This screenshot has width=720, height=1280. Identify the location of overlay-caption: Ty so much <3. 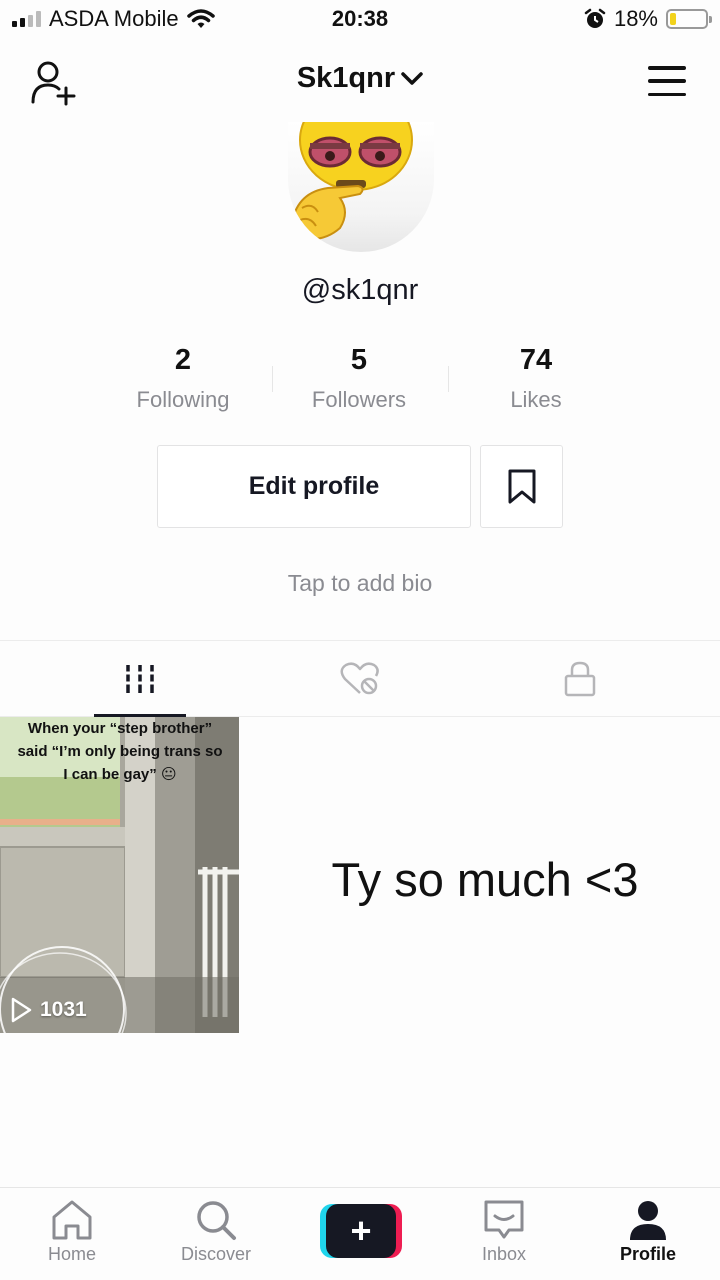
(485, 879).